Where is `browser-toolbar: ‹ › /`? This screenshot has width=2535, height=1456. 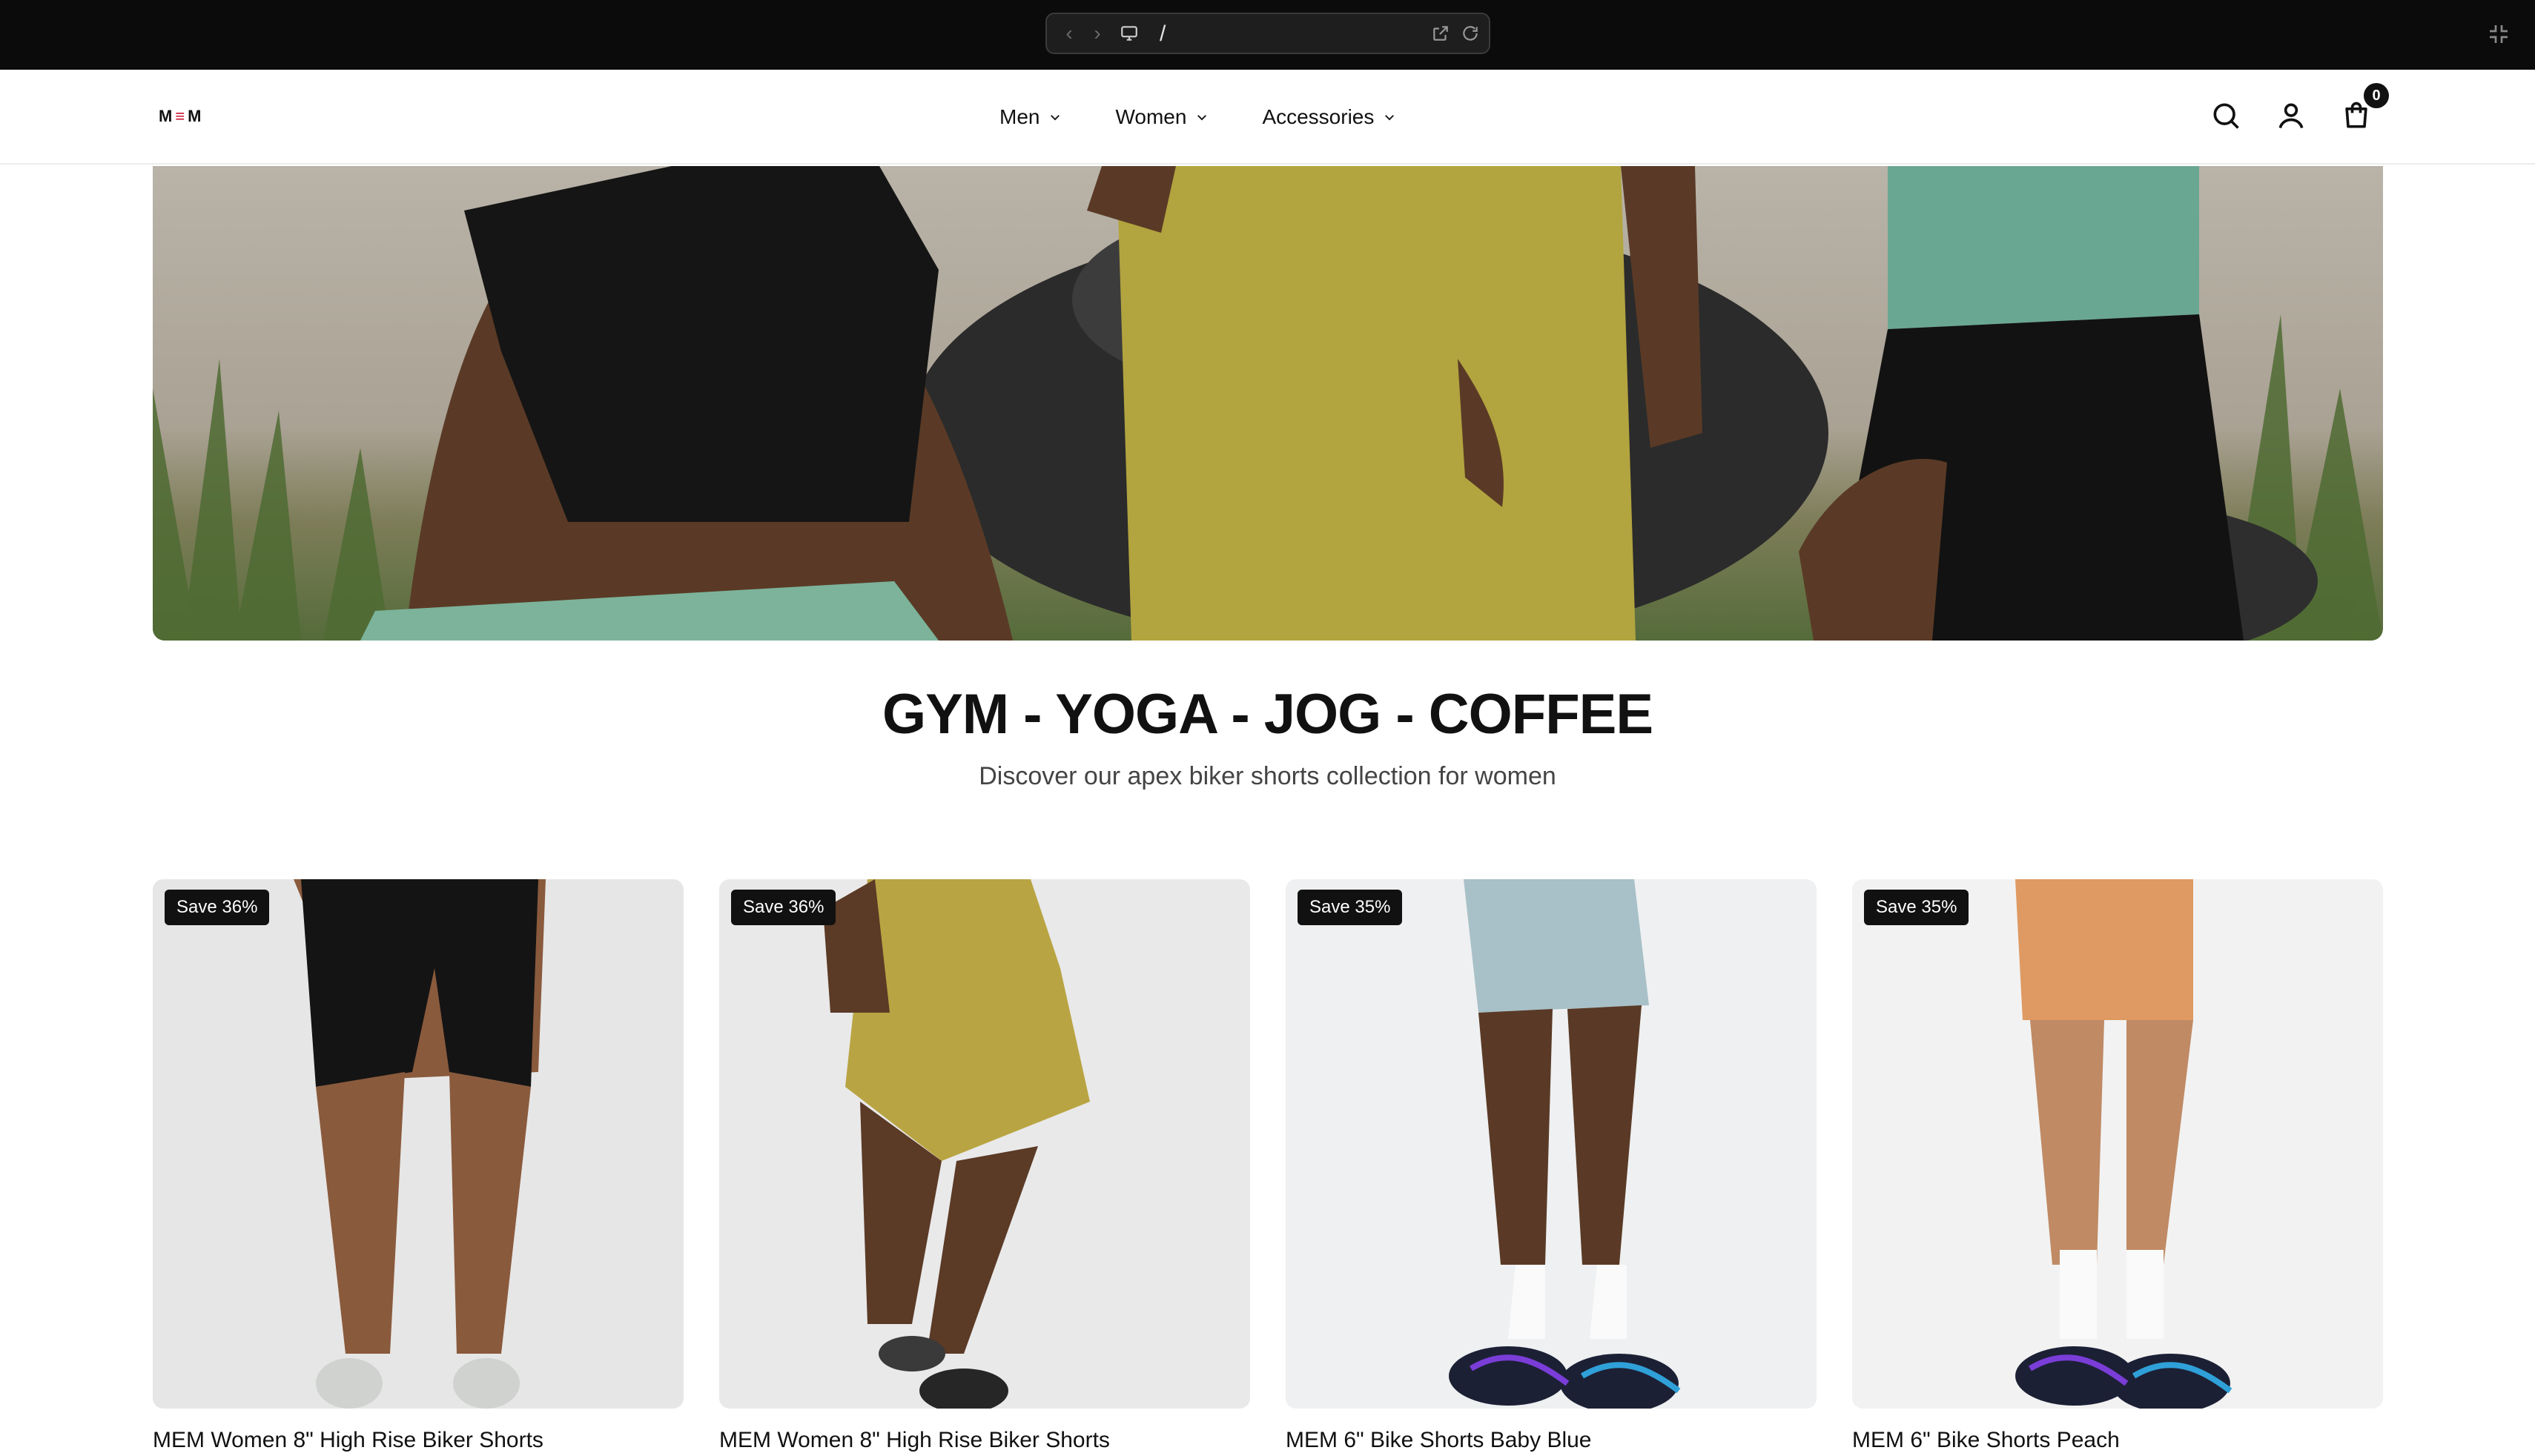
browser-toolbar: ‹ › / is located at coordinates (1268, 35).